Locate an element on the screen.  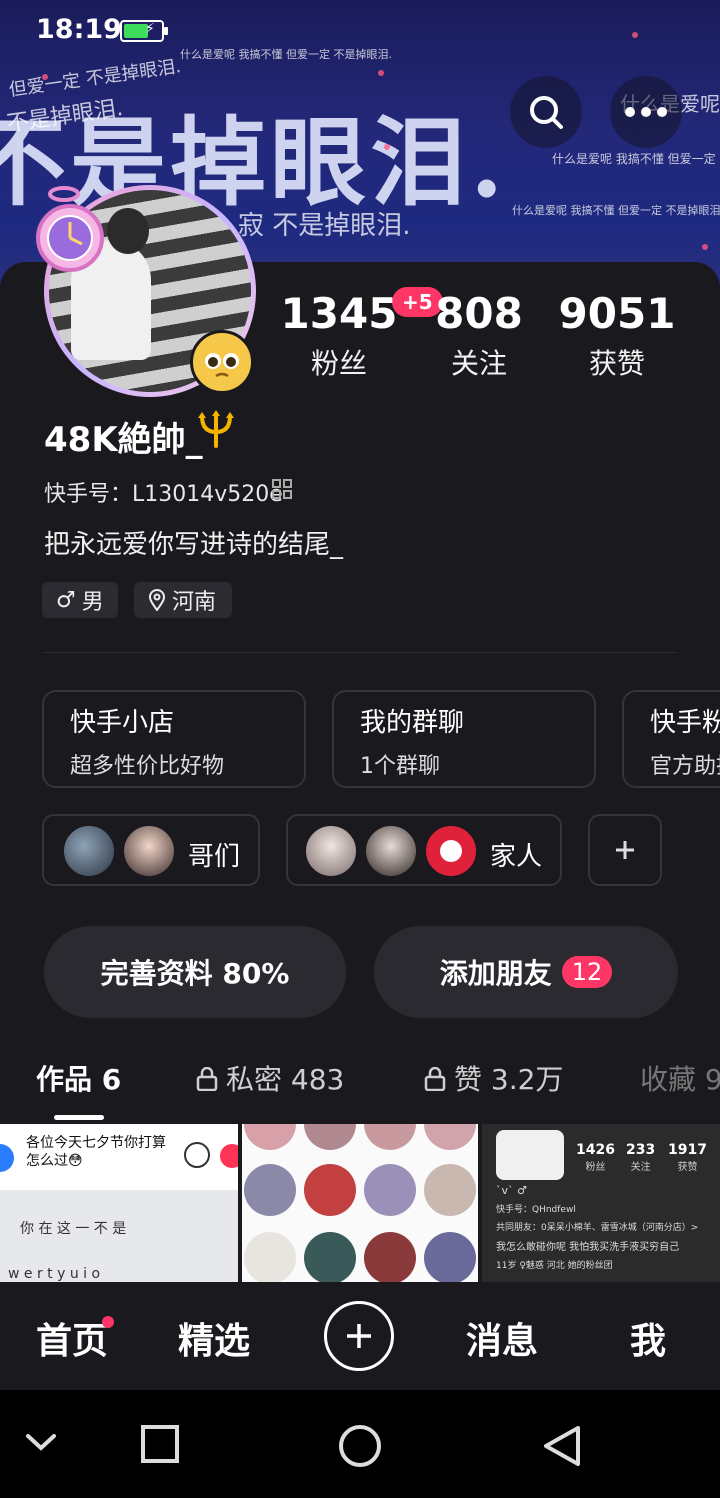
thumbnail-text: 快手号：QHndfewl is located at coordinates (536, 1210).